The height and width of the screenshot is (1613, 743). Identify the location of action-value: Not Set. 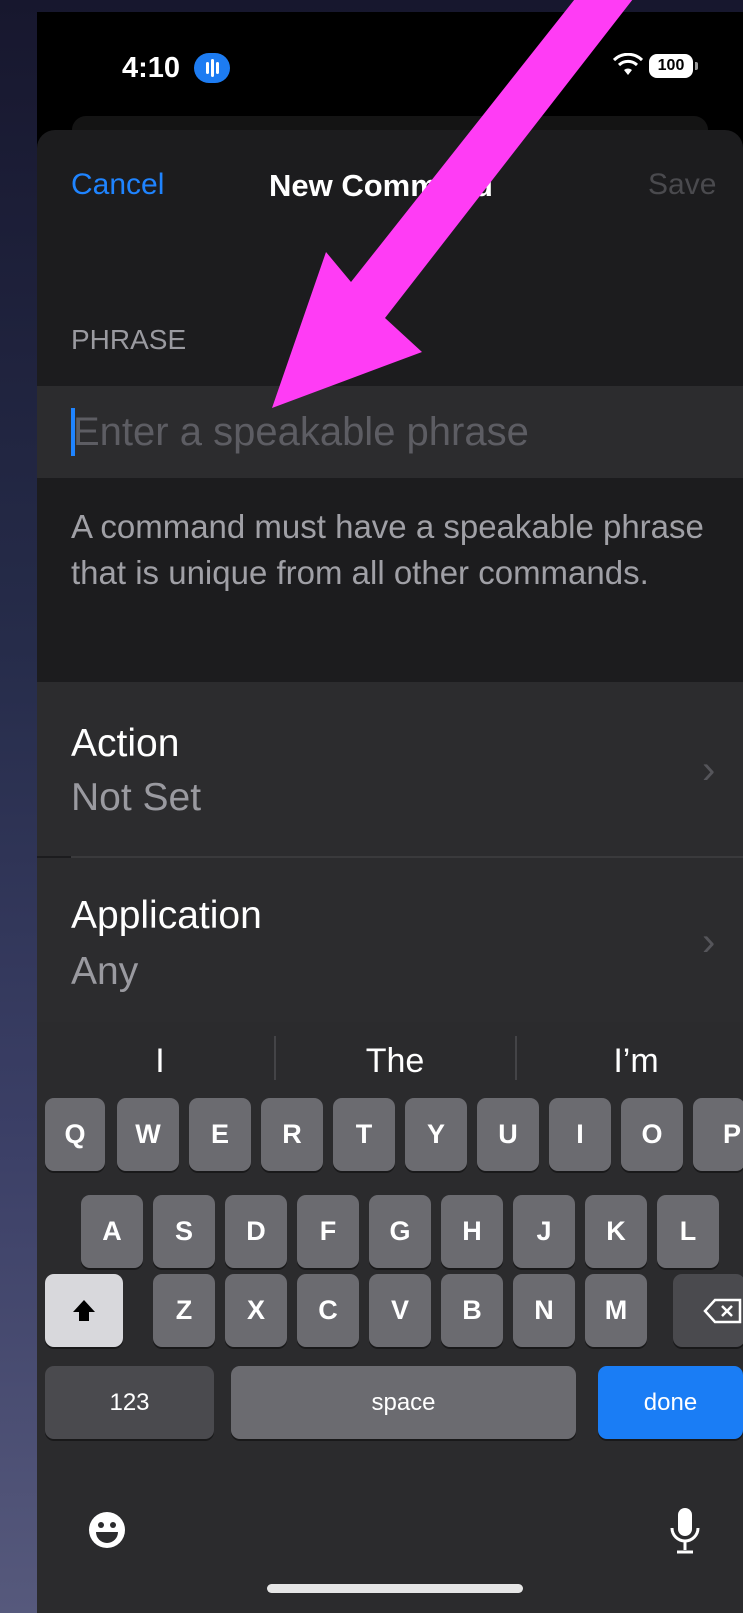
(136, 797).